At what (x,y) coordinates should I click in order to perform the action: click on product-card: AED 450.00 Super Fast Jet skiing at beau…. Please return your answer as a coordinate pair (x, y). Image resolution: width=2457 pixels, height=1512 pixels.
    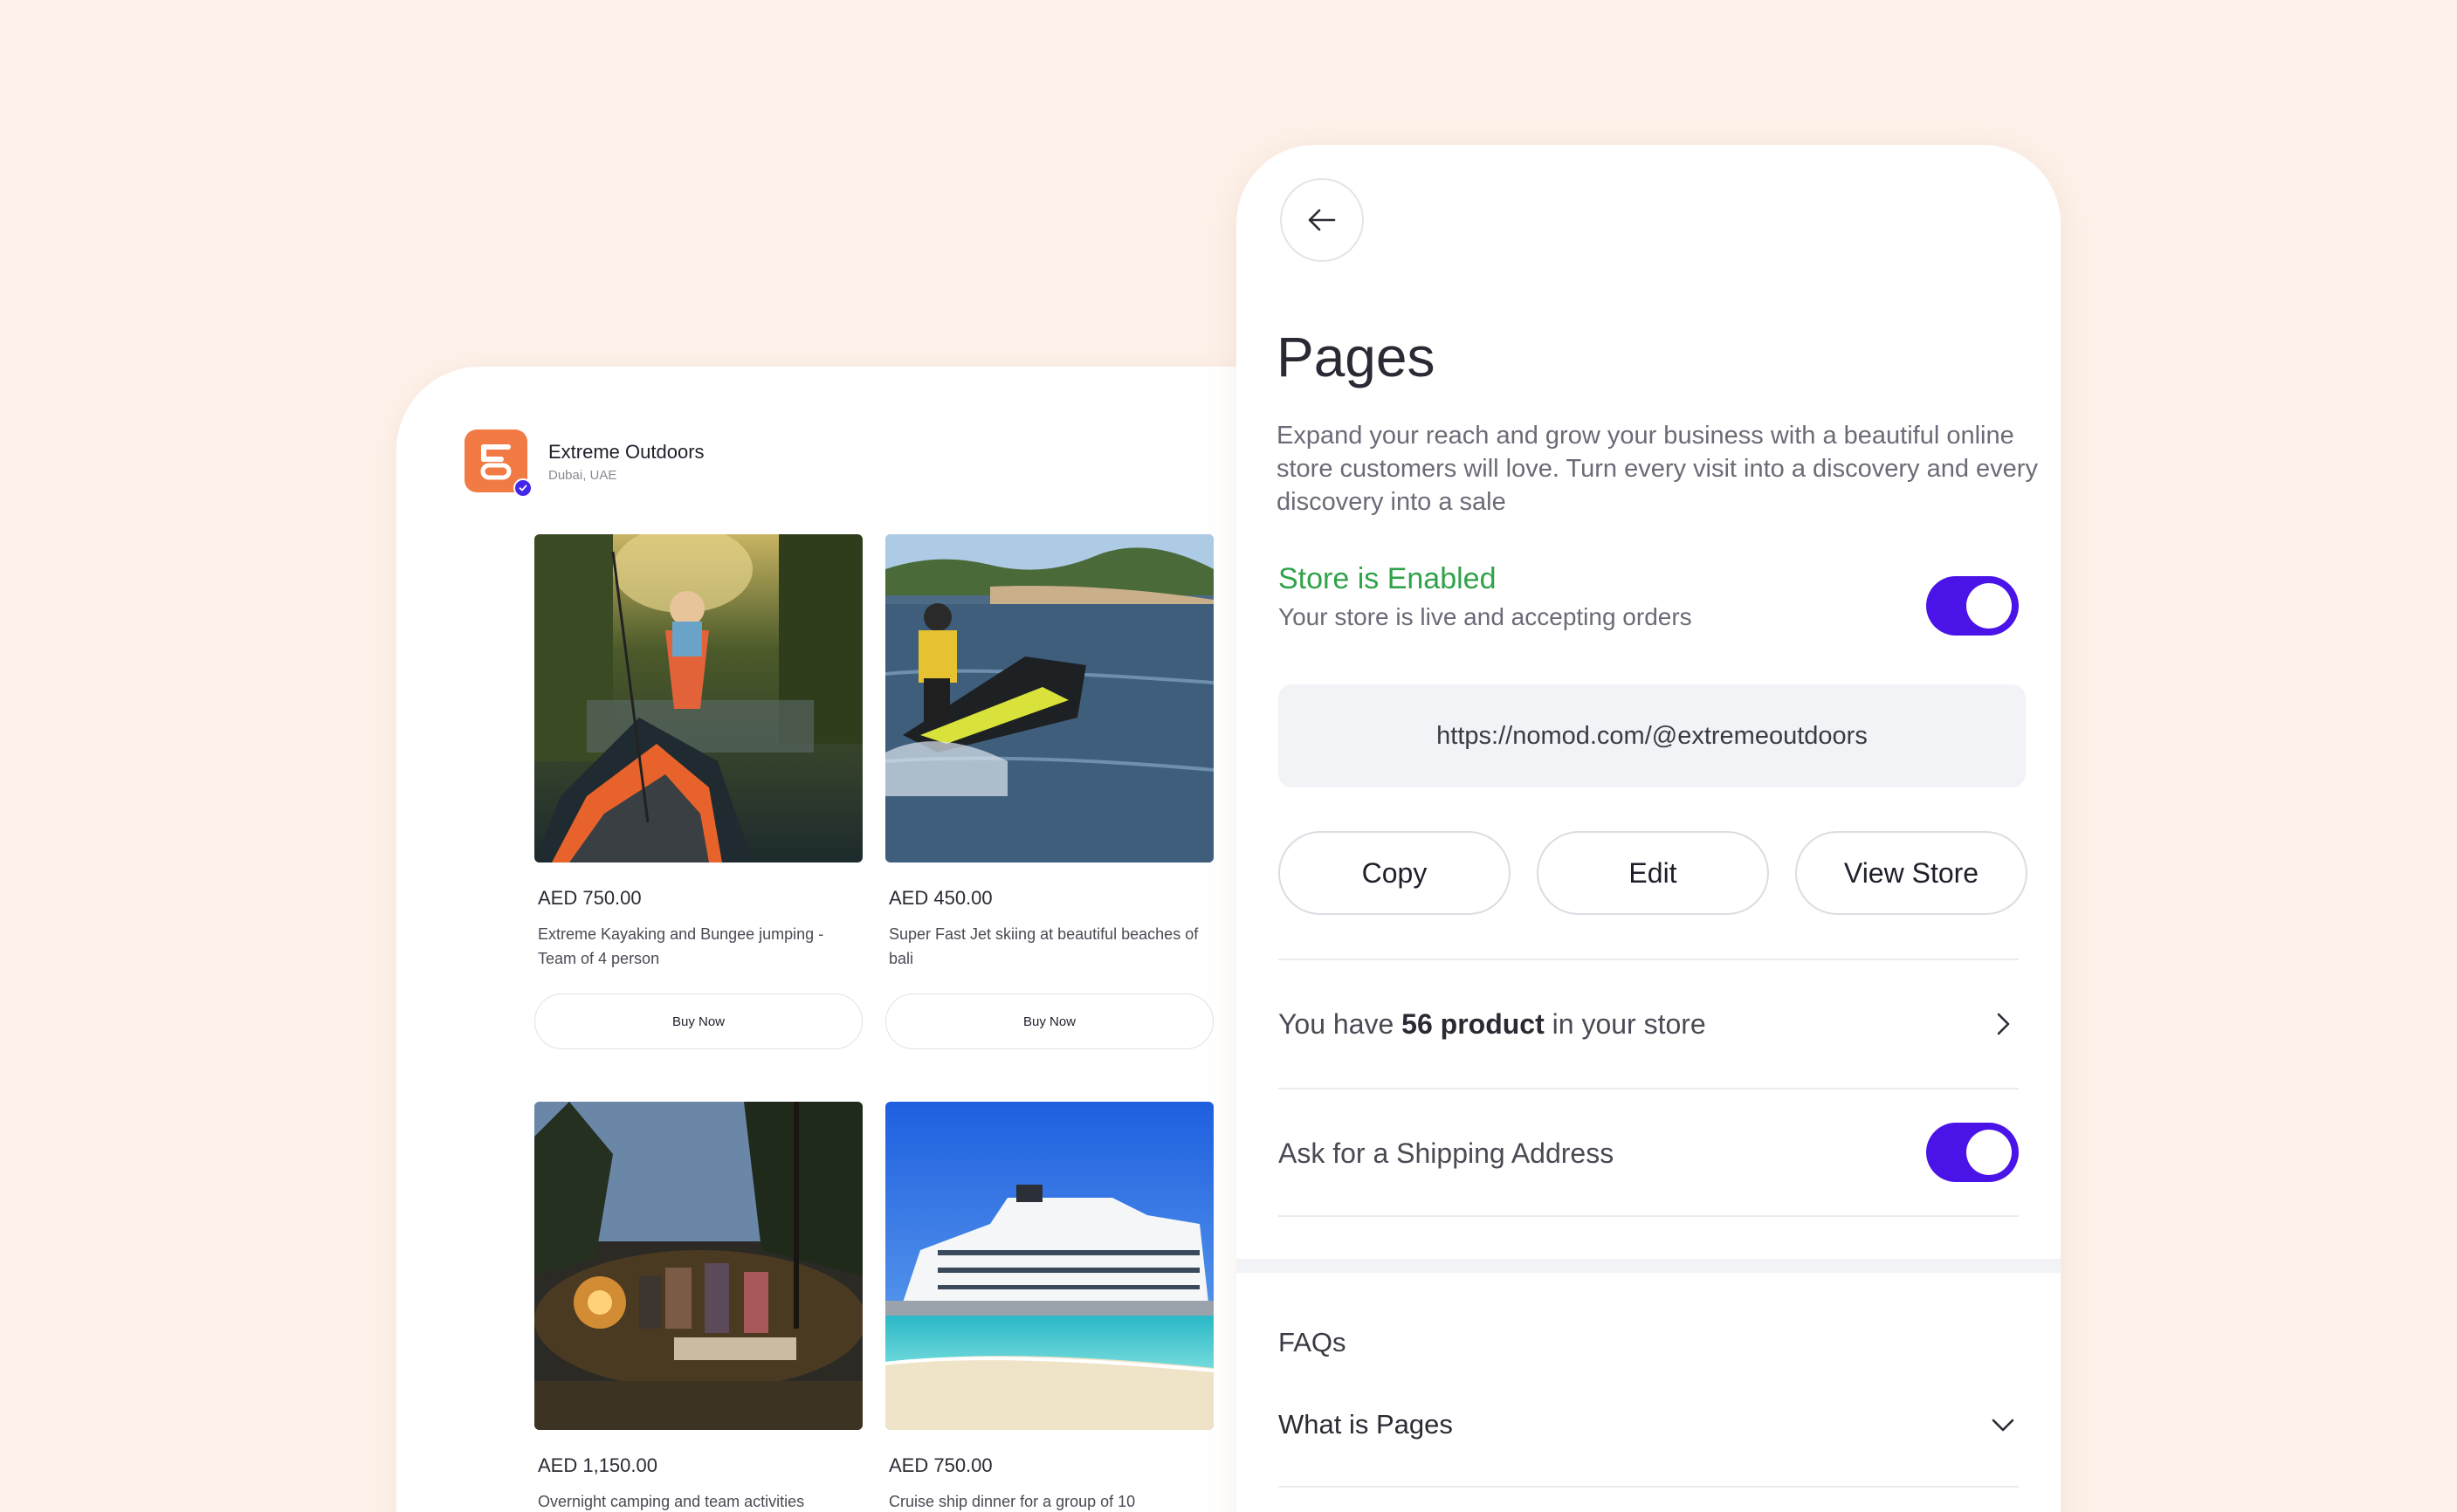
    Looking at the image, I should click on (1049, 792).